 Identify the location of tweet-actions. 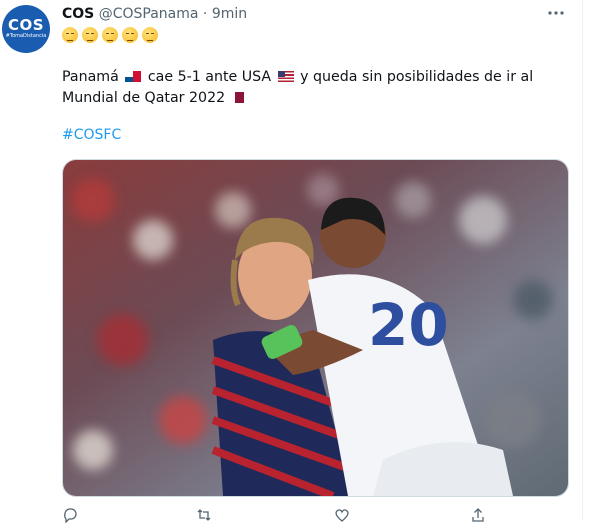
(287, 515).